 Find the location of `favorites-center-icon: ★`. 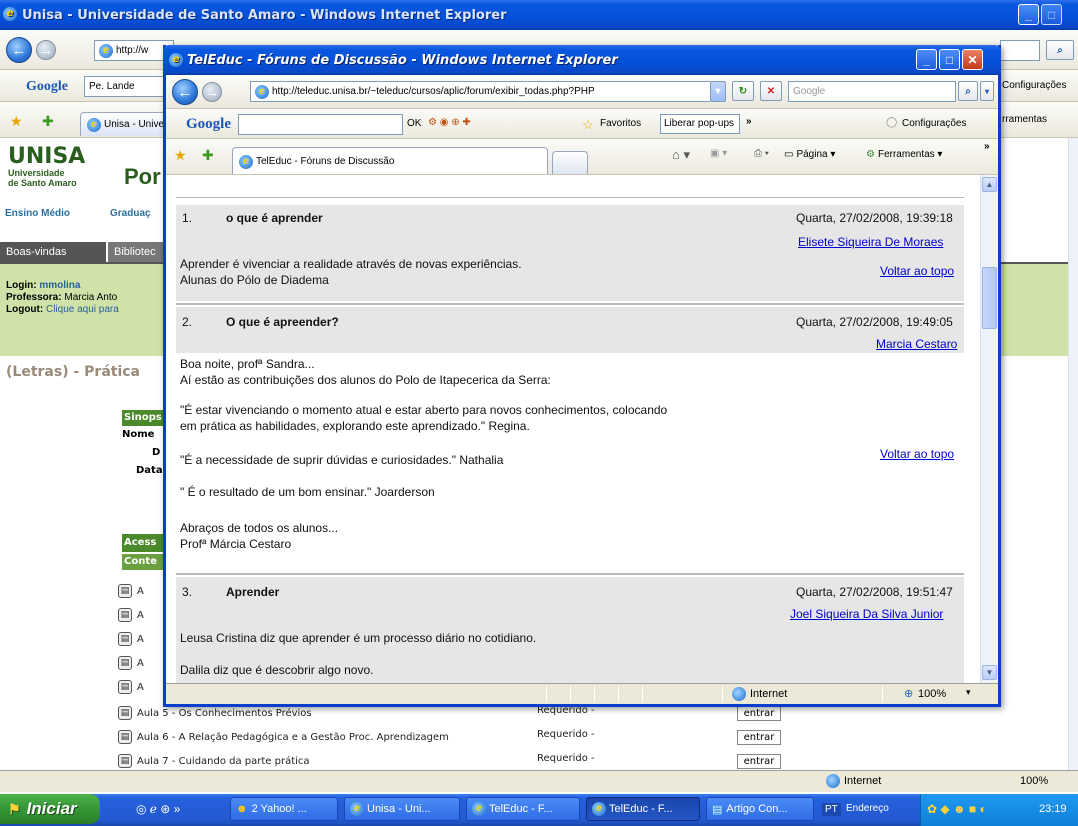

favorites-center-icon: ★ is located at coordinates (180, 155).